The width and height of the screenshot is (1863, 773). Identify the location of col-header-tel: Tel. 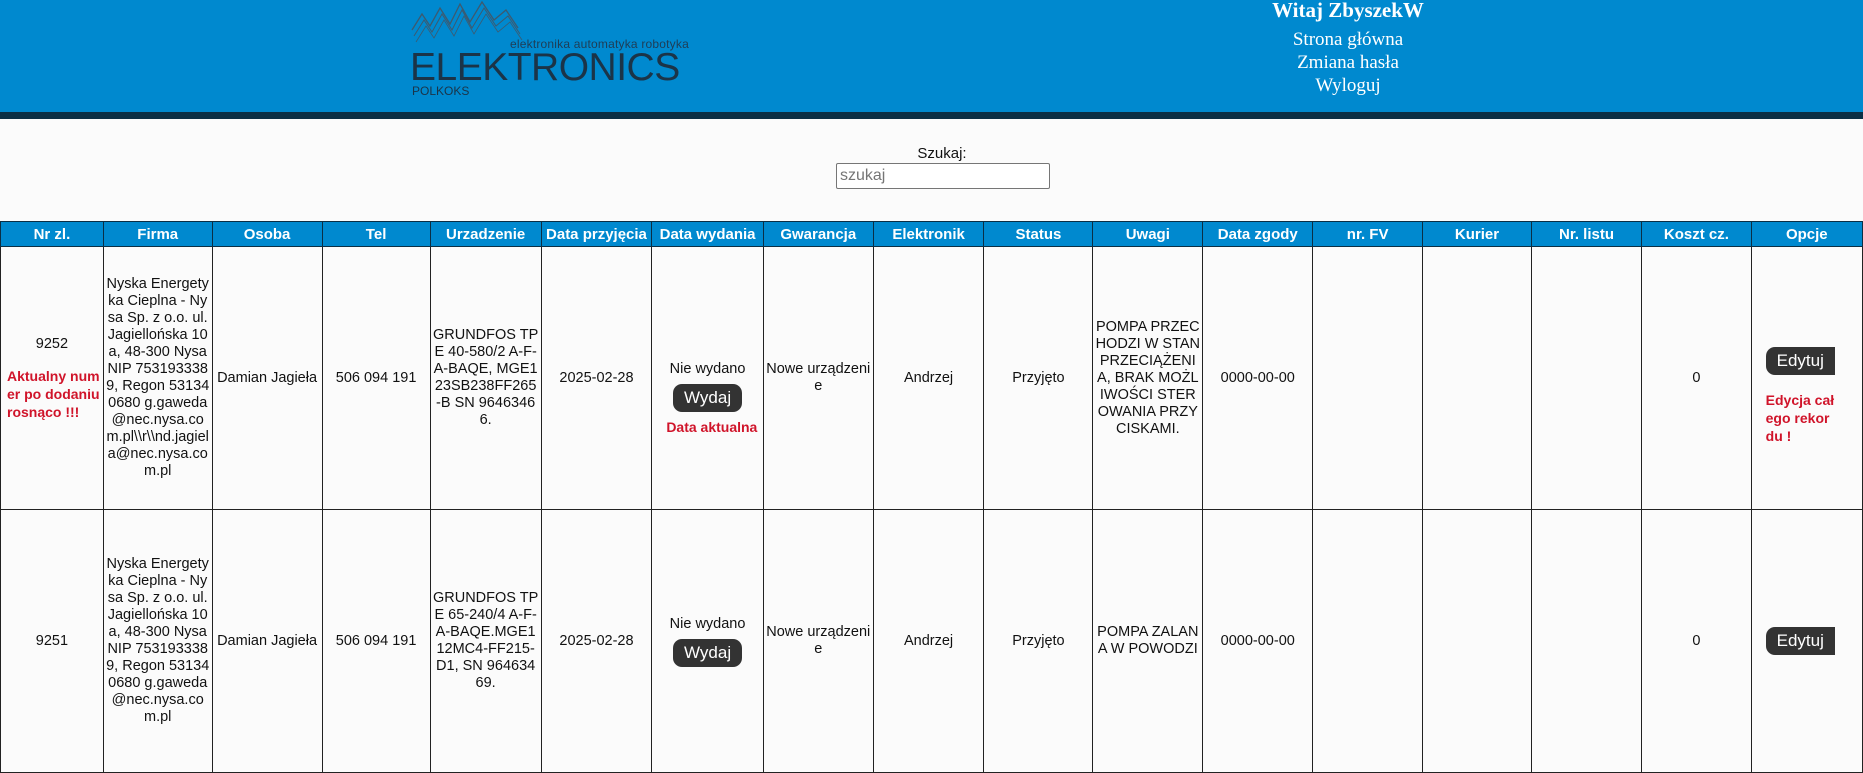
(376, 234).